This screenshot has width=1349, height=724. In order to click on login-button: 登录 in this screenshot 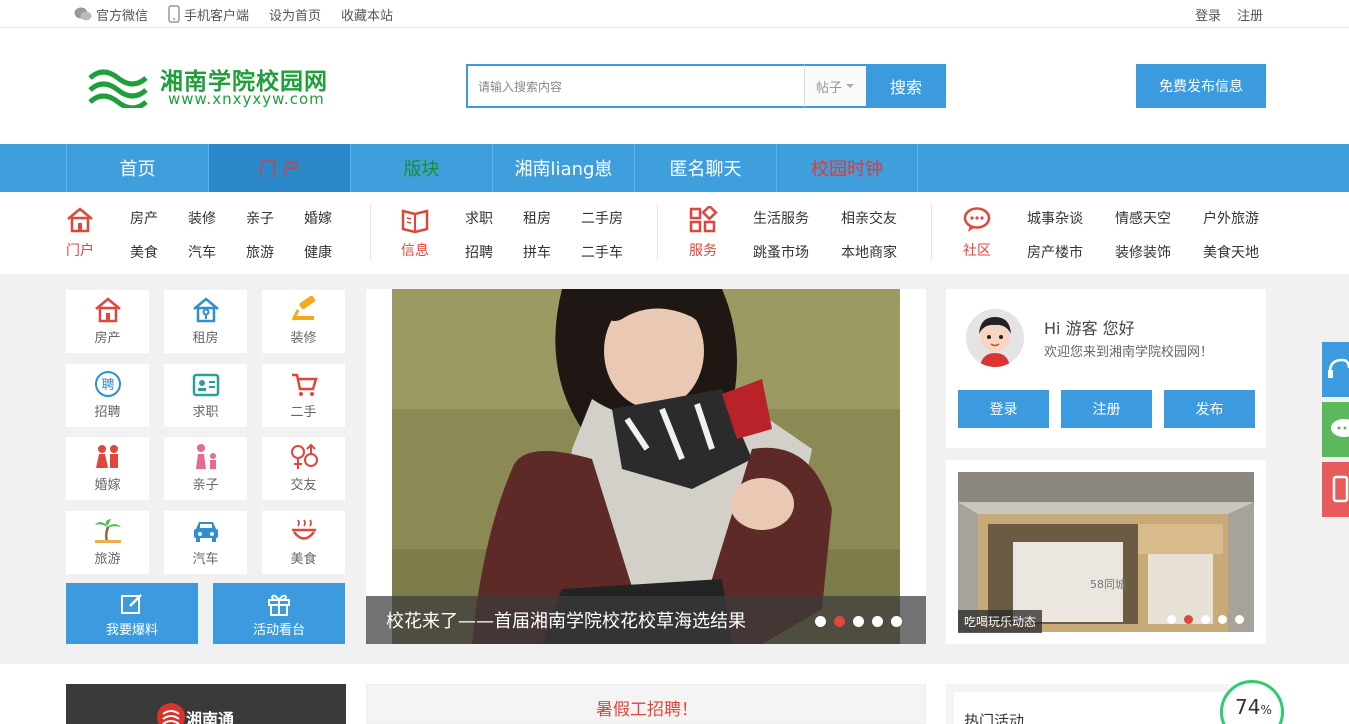, I will do `click(1003, 409)`.